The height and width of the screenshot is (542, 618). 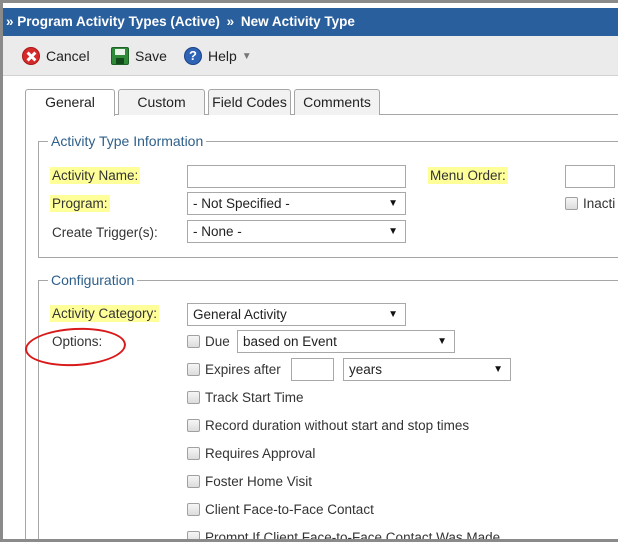 I want to click on help-icon: ?, so click(x=193, y=56).